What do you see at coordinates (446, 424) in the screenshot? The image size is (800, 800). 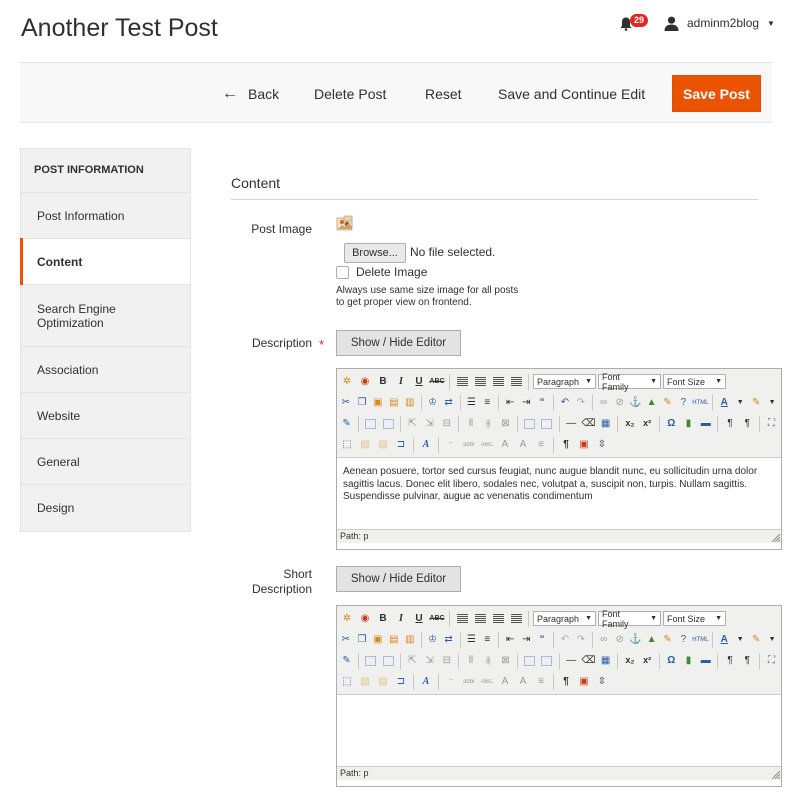 I see `delete-row-icon: ⊟` at bounding box center [446, 424].